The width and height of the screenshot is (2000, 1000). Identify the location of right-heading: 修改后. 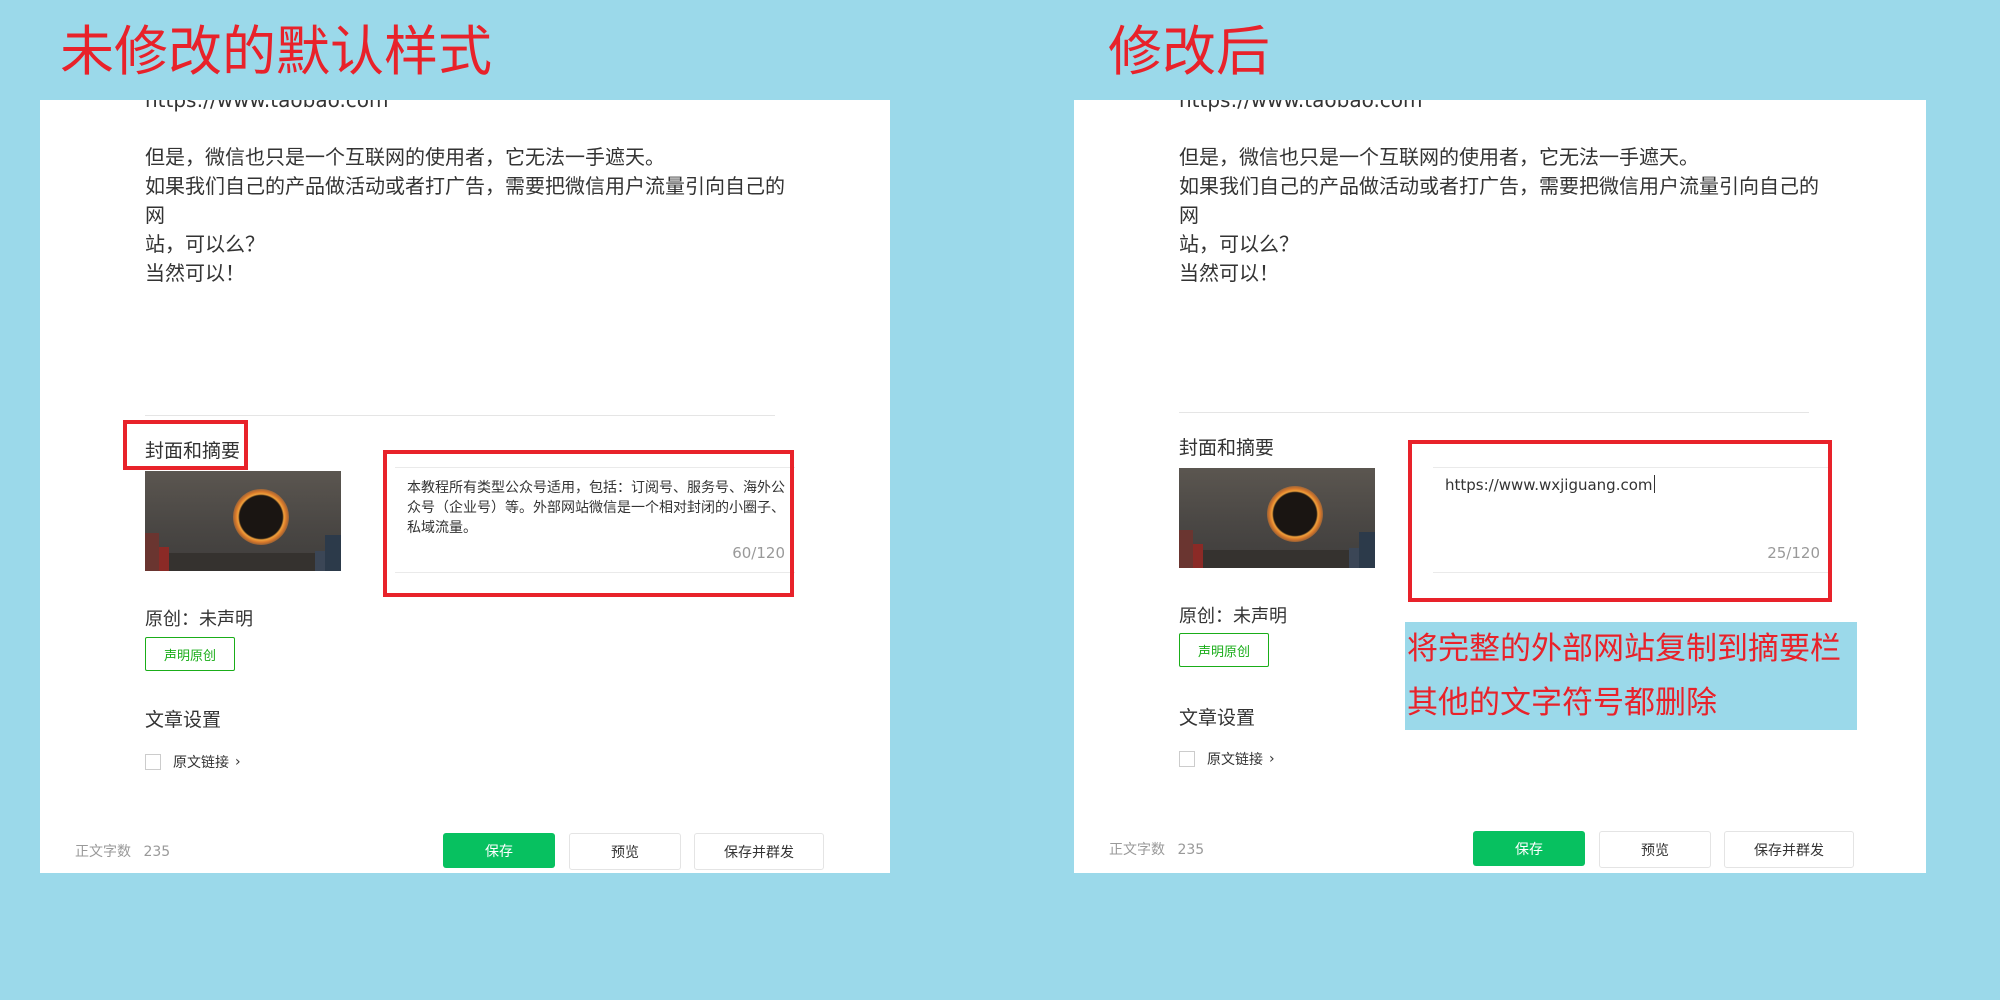
(1189, 51).